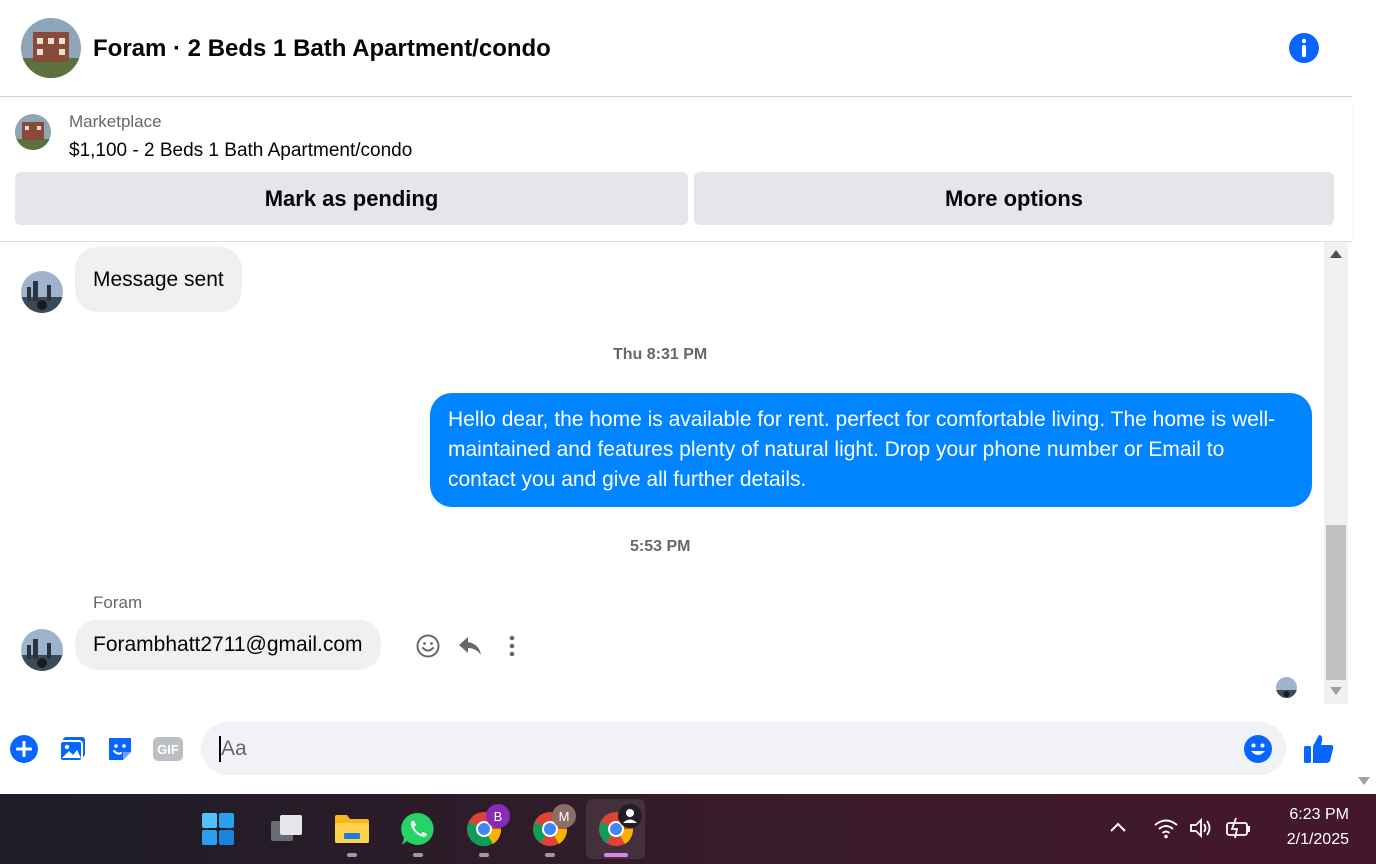 The width and height of the screenshot is (1376, 864). Describe the element at coordinates (1336, 691) in the screenshot. I see `scroll-down-icon` at that location.